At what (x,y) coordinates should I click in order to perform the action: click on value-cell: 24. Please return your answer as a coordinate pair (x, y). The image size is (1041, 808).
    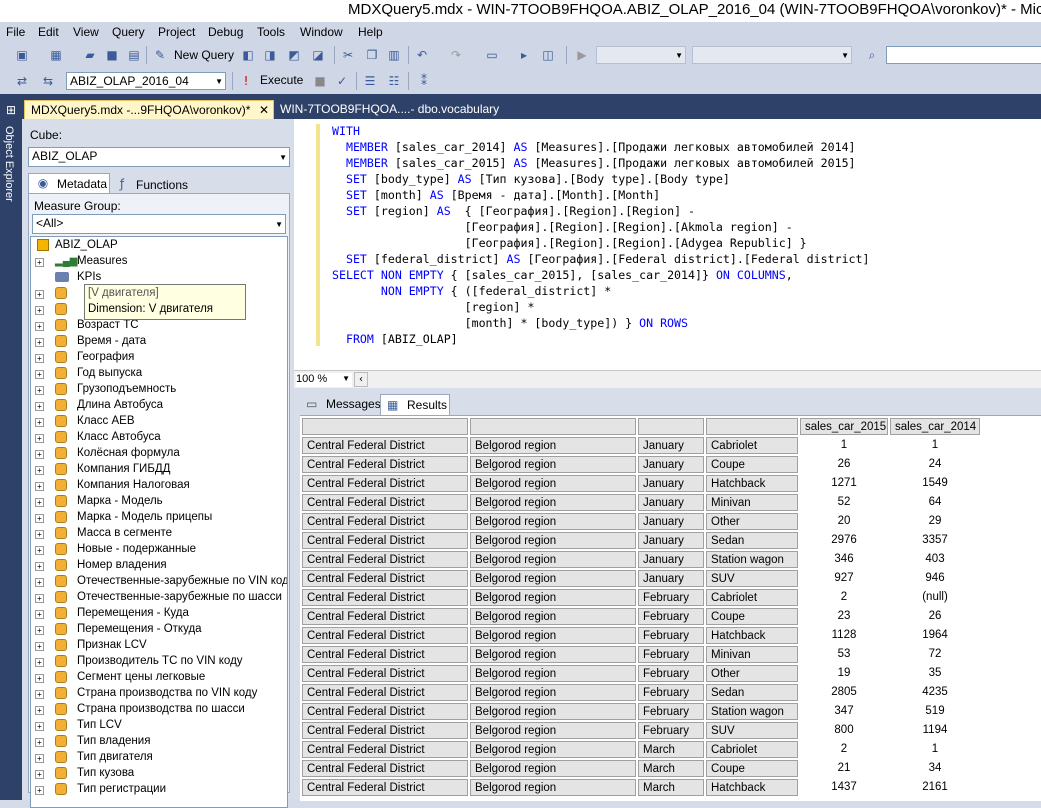
    Looking at the image, I should click on (935, 464).